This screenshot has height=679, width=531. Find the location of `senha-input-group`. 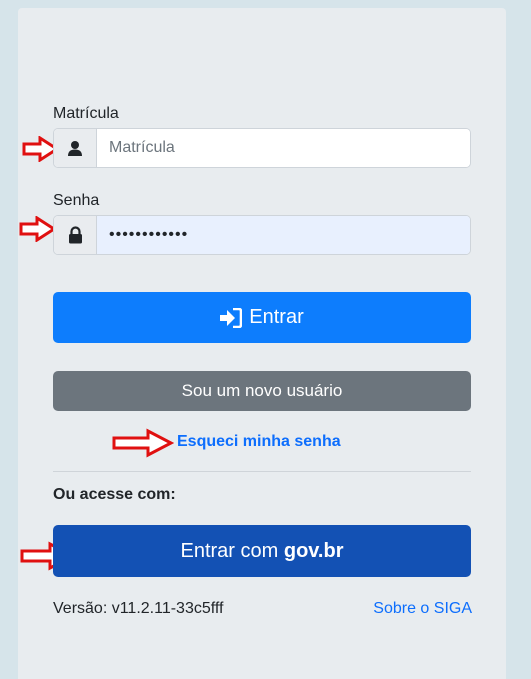

senha-input-group is located at coordinates (262, 235).